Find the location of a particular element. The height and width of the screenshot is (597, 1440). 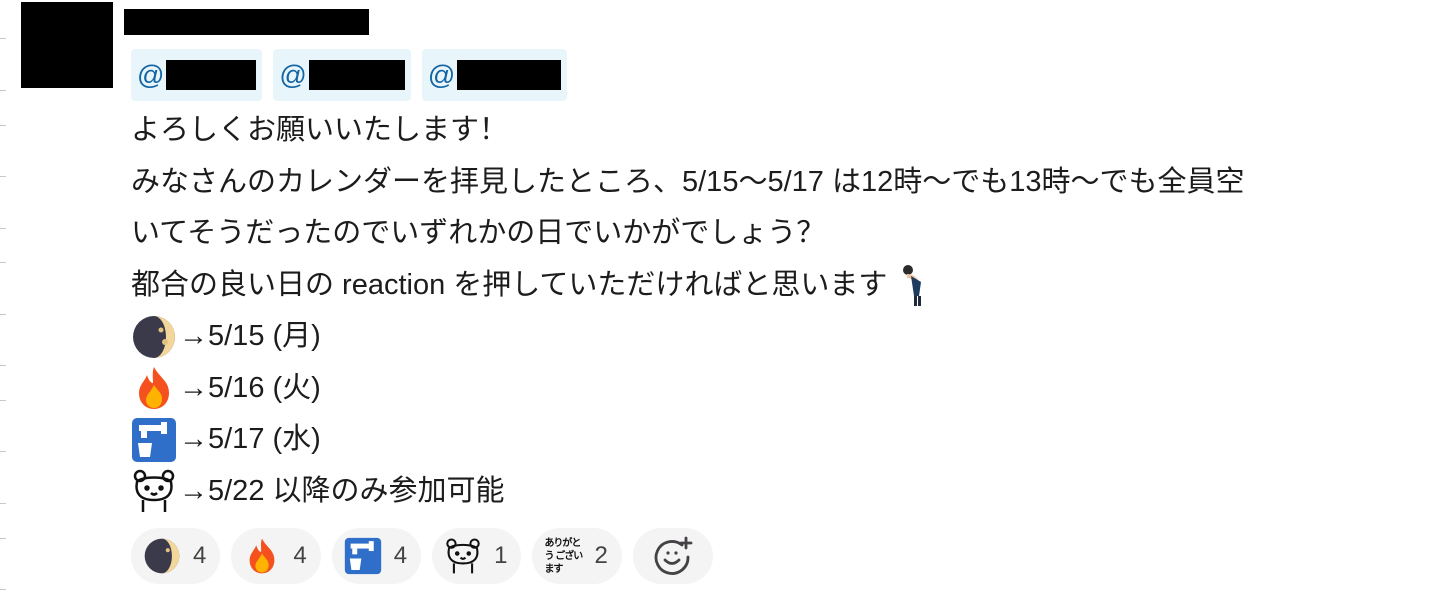

option-line: →5/15 (月) is located at coordinates (781, 337).